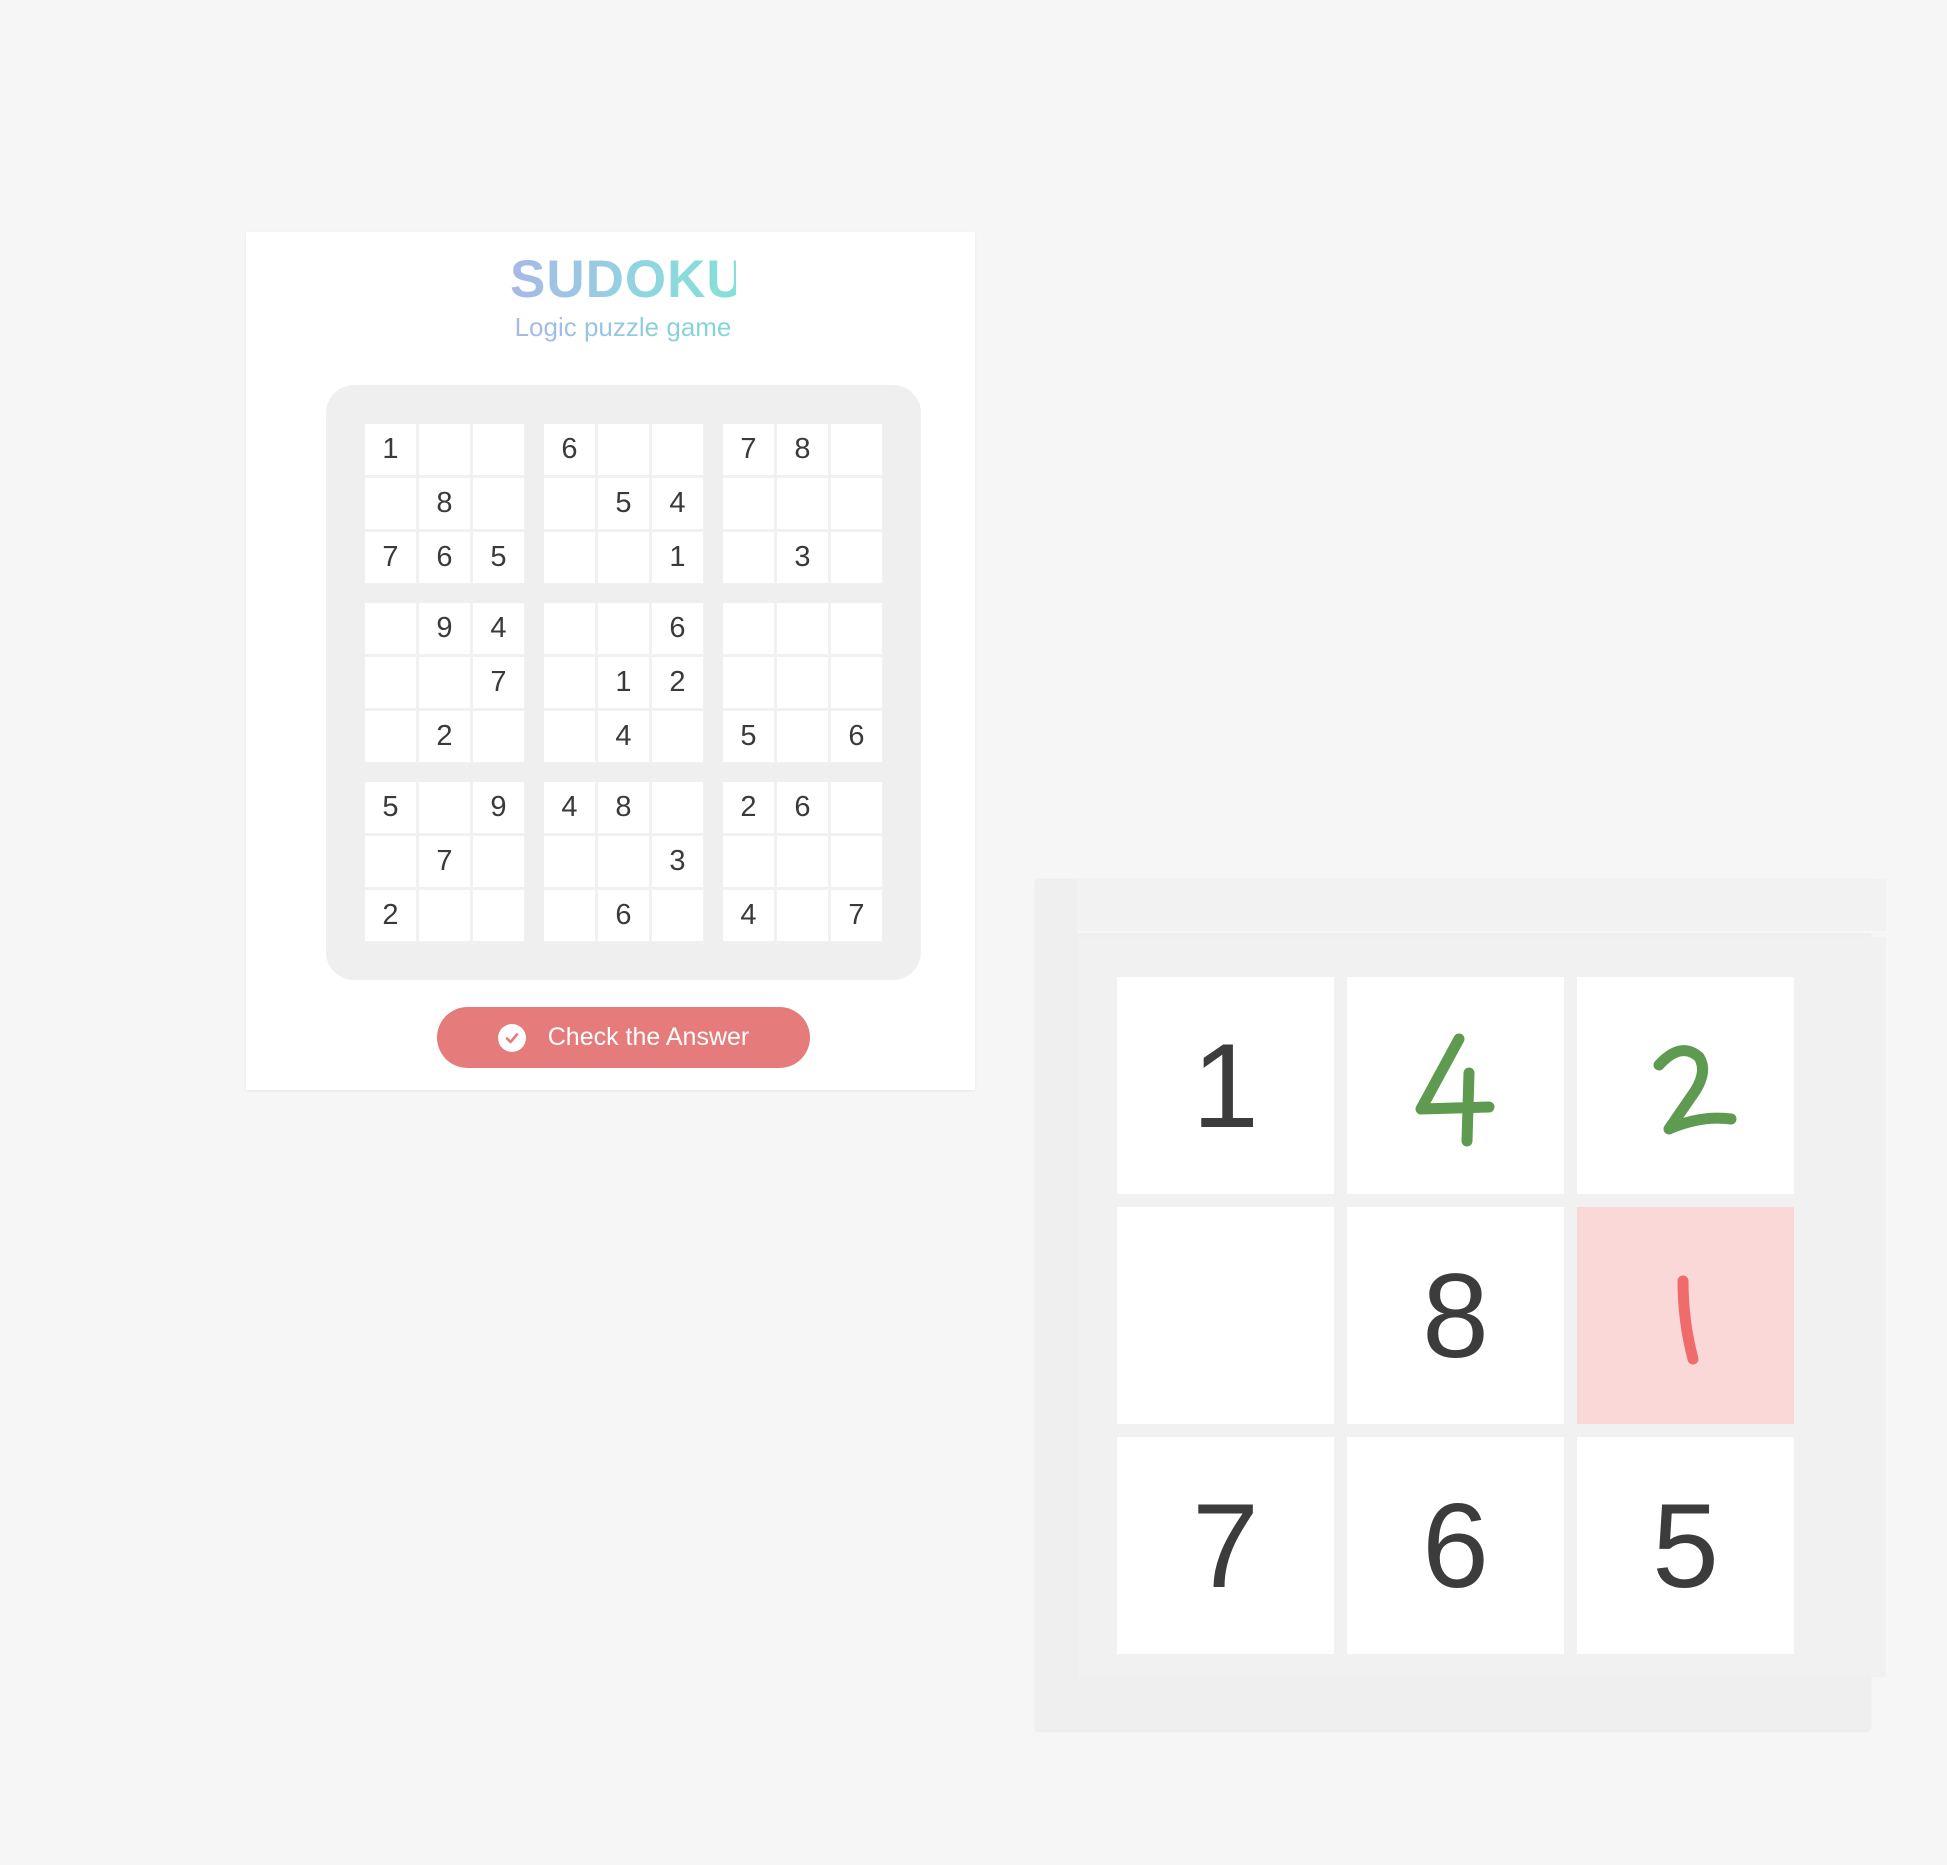 The image size is (1947, 1865). Describe the element at coordinates (1225, 1315) in the screenshot. I see `zoom-cell` at that location.